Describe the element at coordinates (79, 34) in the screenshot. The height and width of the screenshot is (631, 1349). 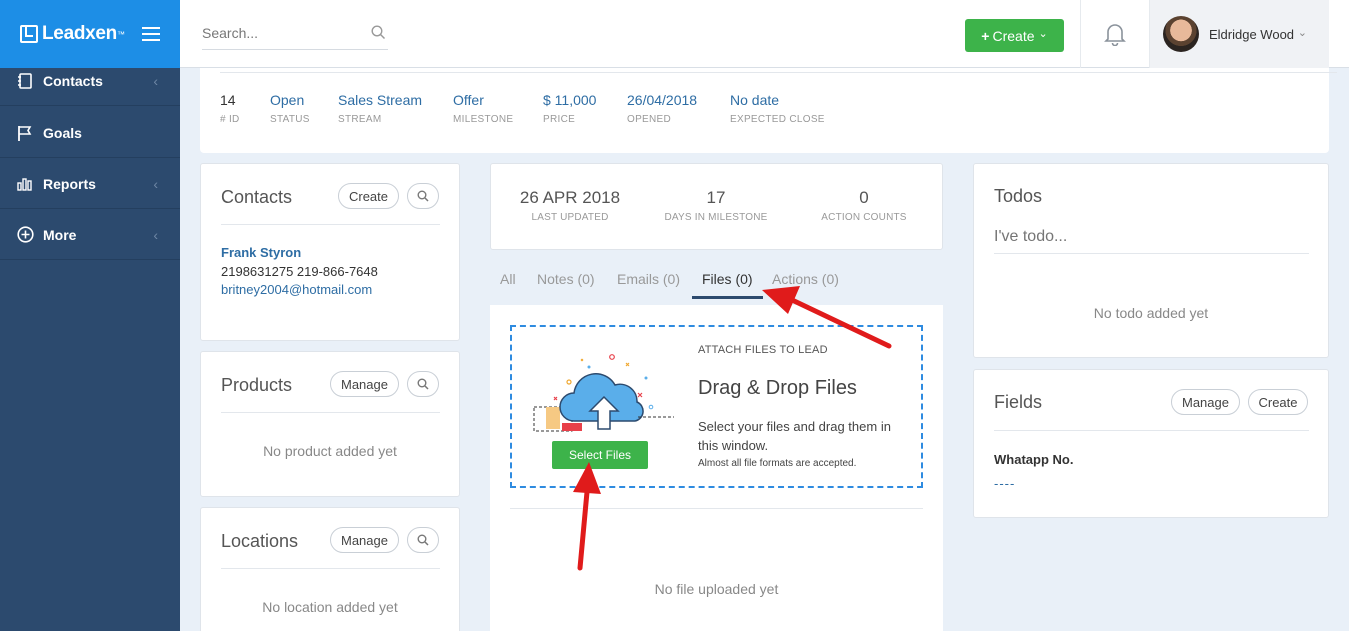
I see `brand-name: Leadxen` at that location.